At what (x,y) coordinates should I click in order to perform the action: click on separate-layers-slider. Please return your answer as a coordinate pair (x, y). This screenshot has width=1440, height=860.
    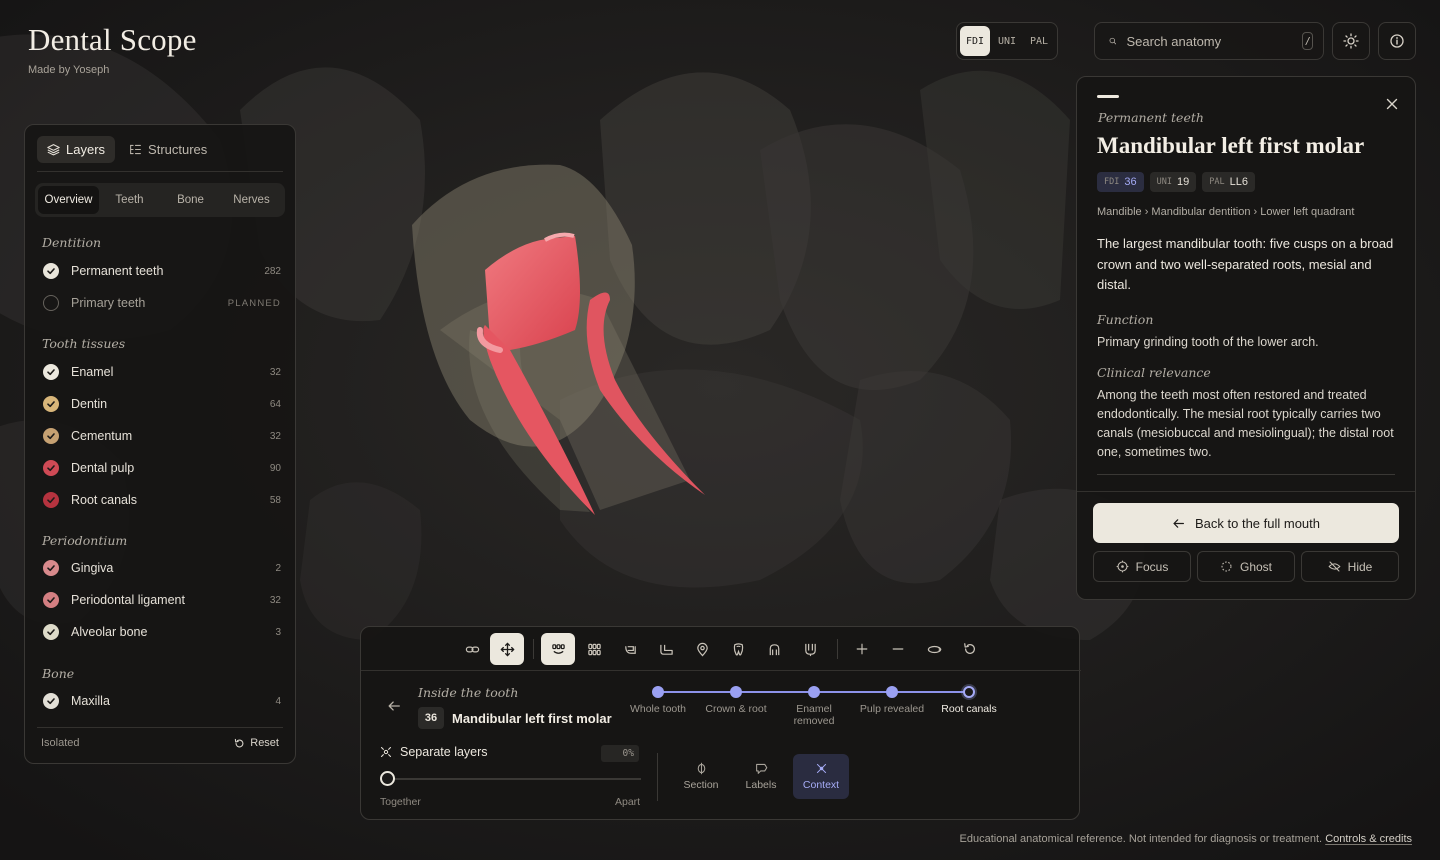
    Looking at the image, I should click on (513, 779).